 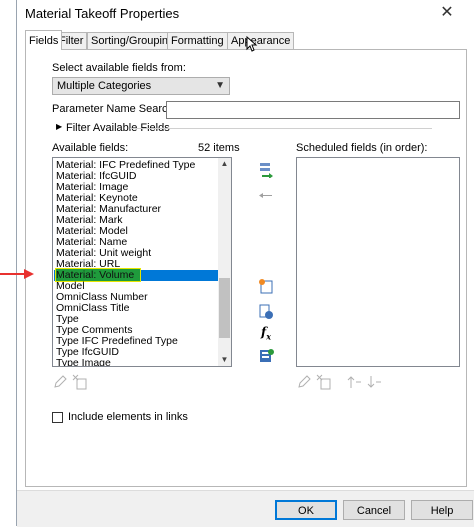 I want to click on dialog-title: Material Takeoff Properties, so click(x=102, y=13).